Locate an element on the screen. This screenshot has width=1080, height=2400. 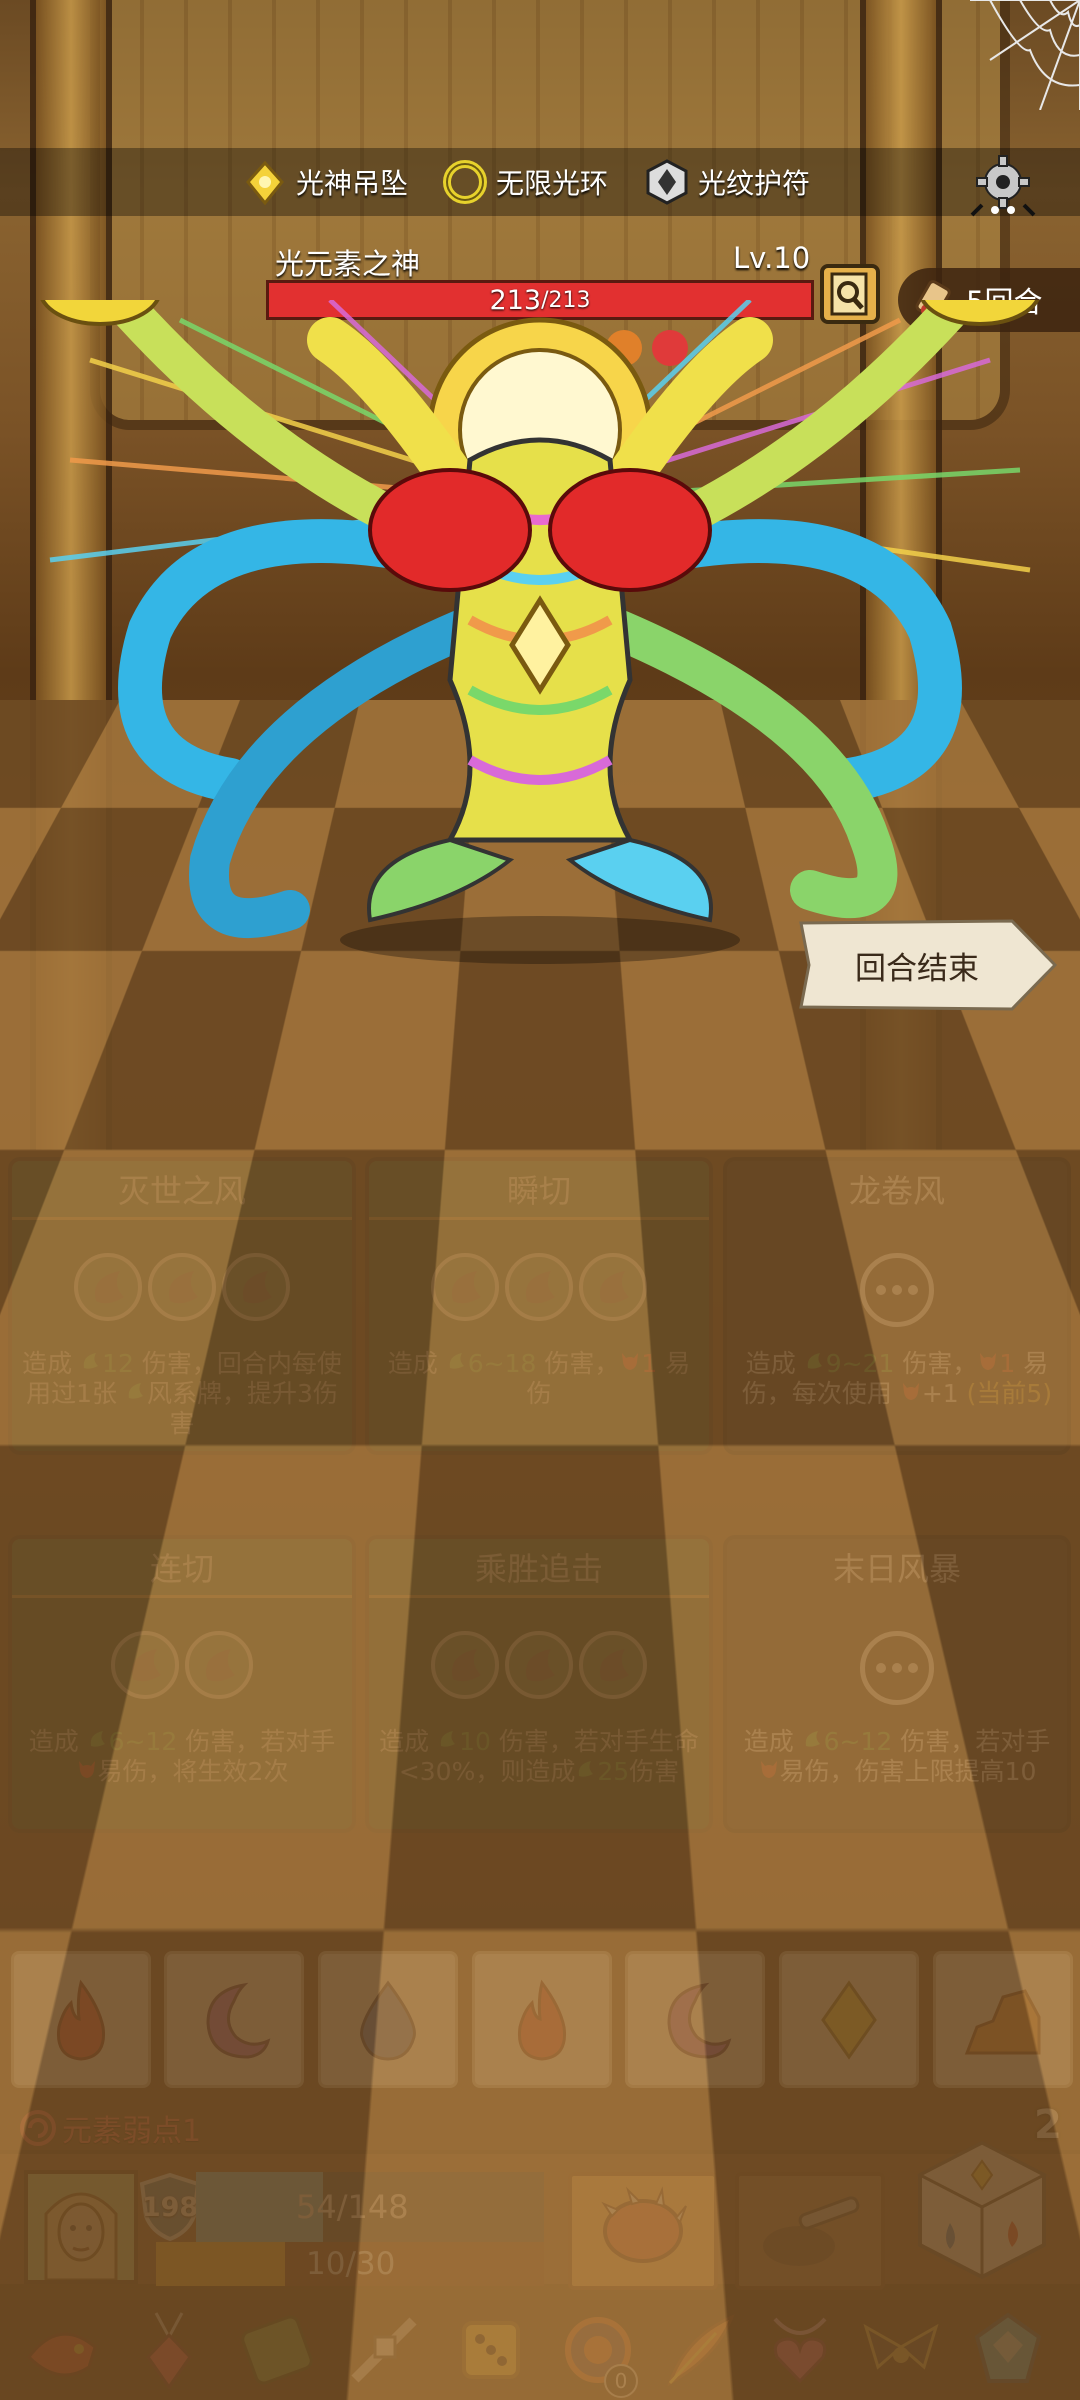
earth-element-icon is located at coordinates (1002, 2021).